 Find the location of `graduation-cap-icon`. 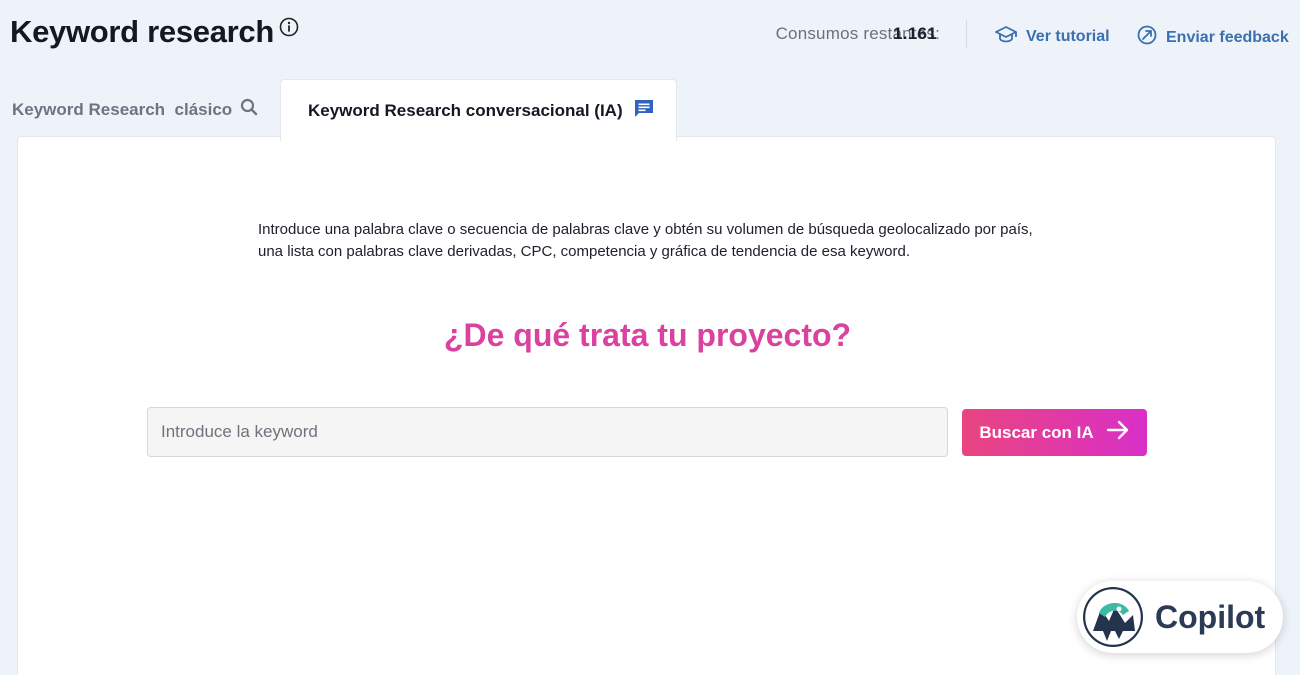

graduation-cap-icon is located at coordinates (1010, 36).